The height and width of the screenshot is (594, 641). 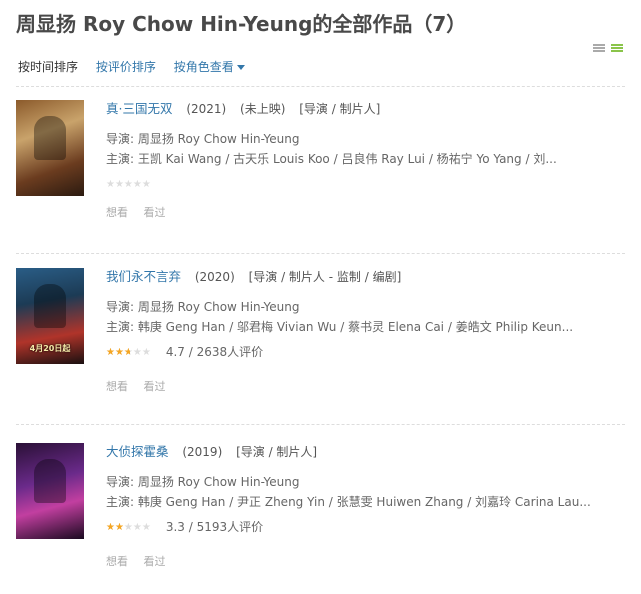 What do you see at coordinates (263, 109) in the screenshot?
I see `movie-status: (未上映)` at bounding box center [263, 109].